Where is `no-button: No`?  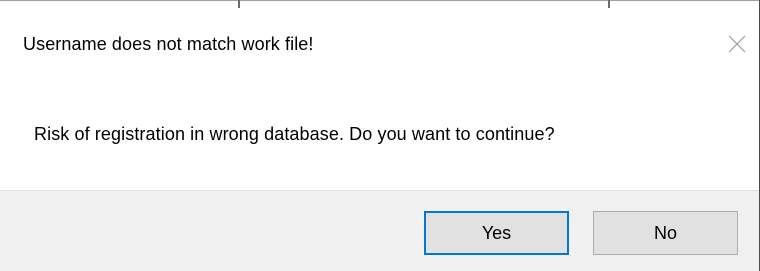
no-button: No is located at coordinates (665, 233).